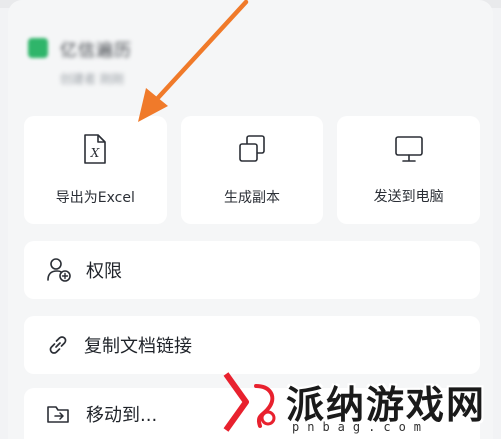 The height and width of the screenshot is (439, 501). What do you see at coordinates (96, 51) in the screenshot?
I see `file-name: 亿信遍历` at bounding box center [96, 51].